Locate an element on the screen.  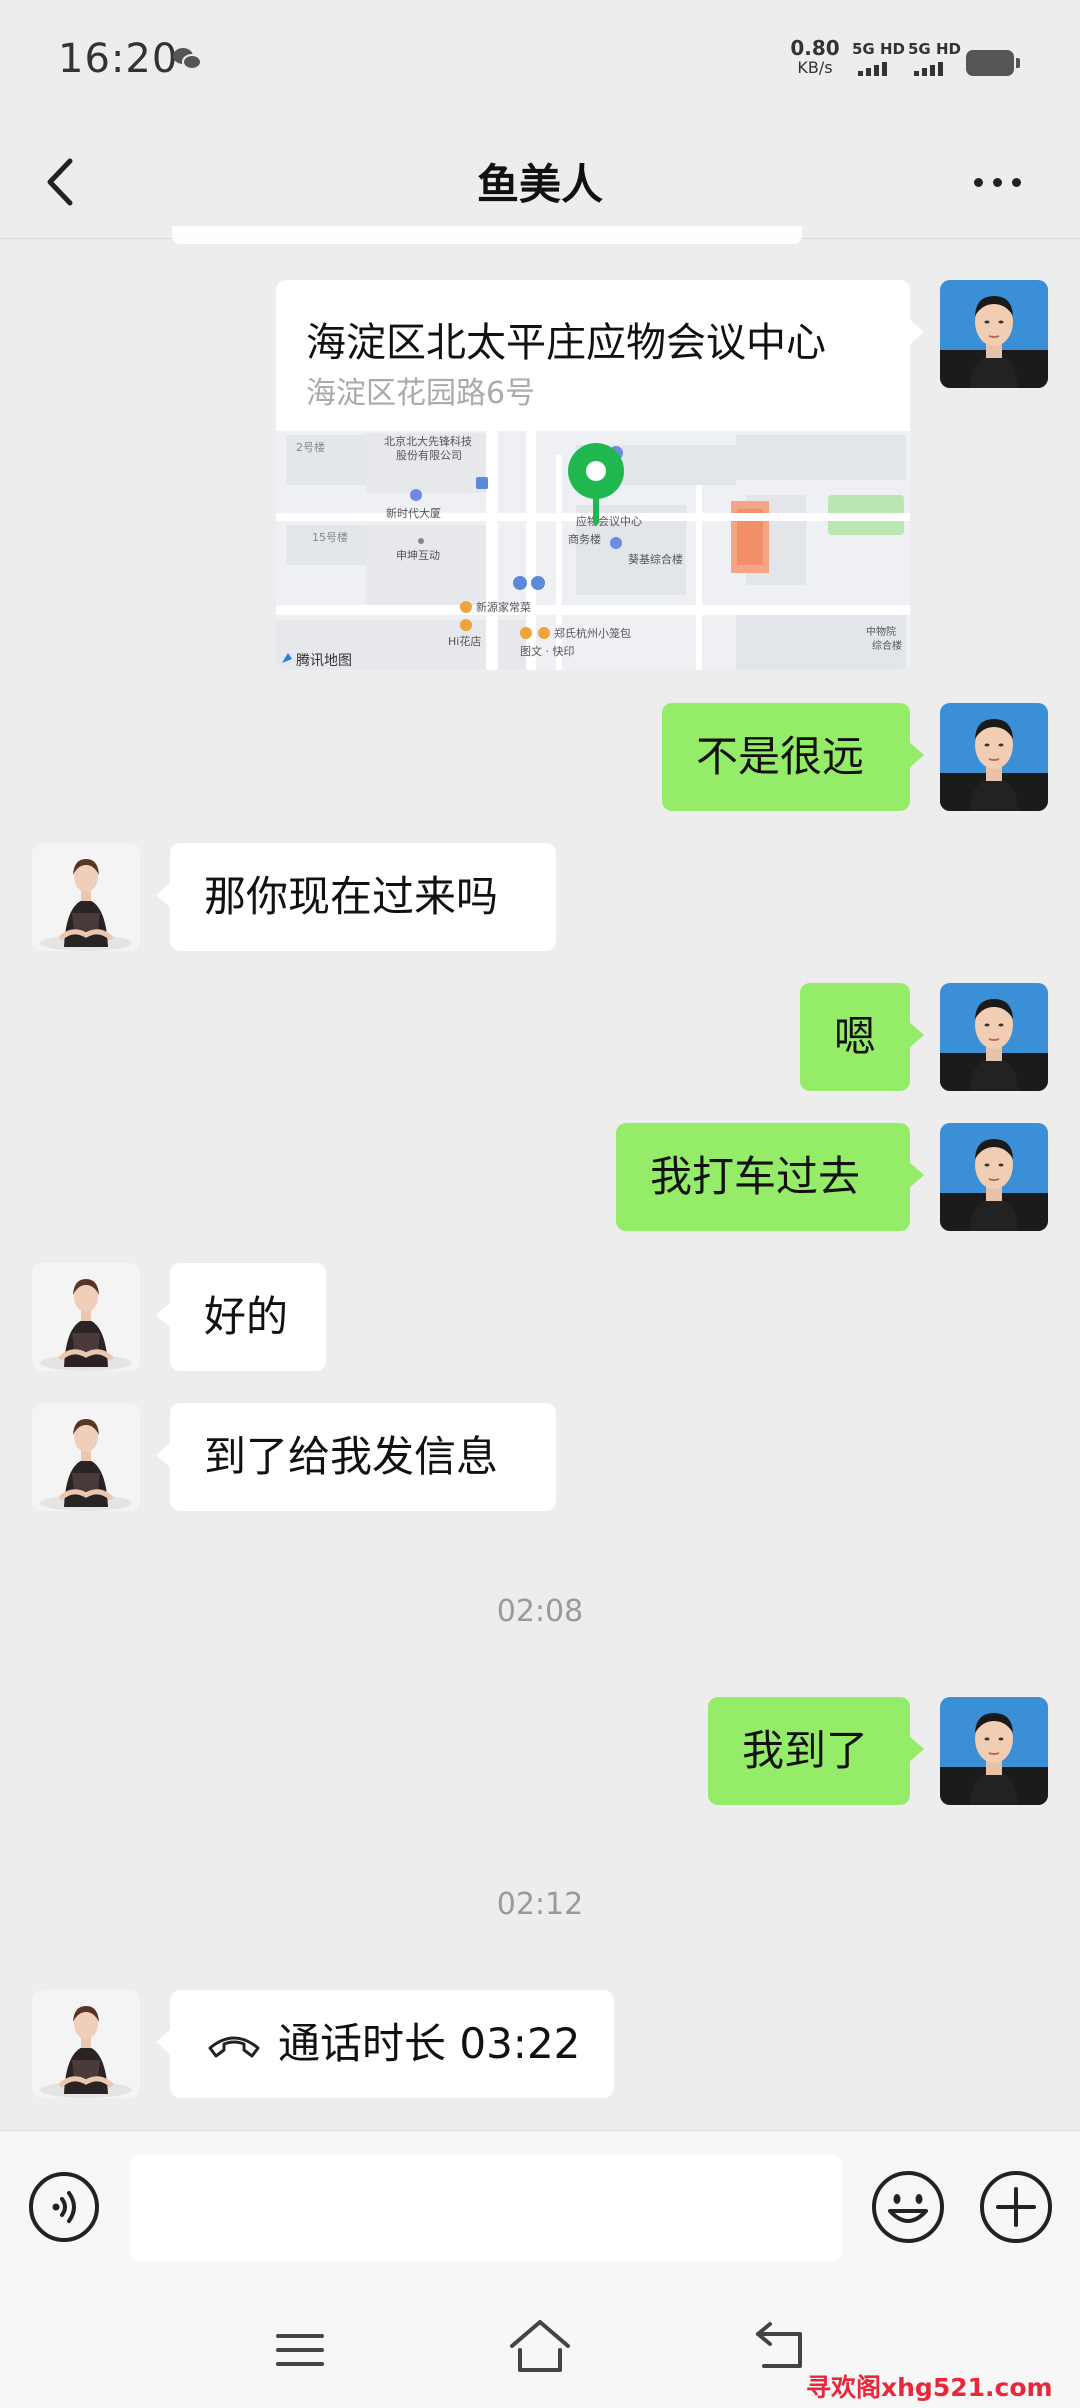
input-bar is located at coordinates (540, 2205).